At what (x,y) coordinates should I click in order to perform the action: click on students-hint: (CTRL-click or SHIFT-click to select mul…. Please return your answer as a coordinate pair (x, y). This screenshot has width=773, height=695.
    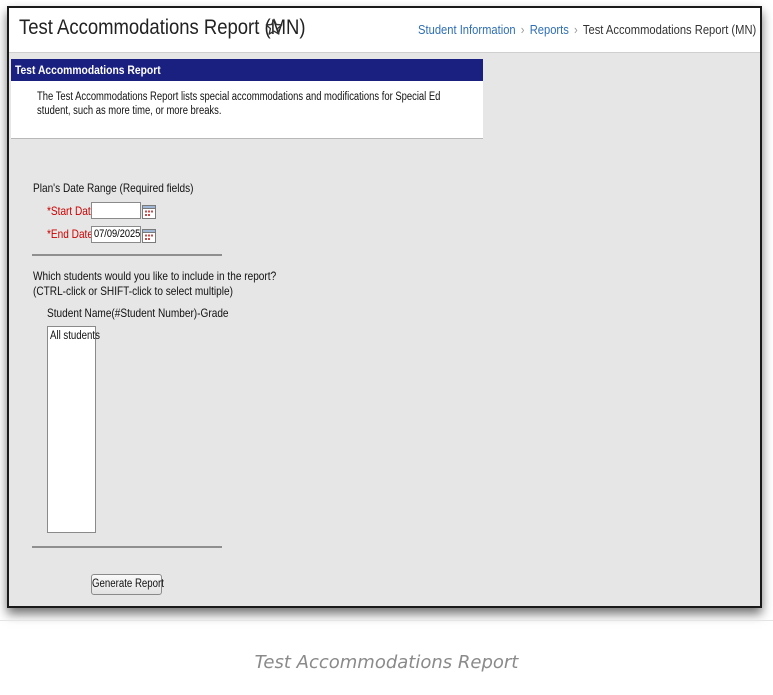
    Looking at the image, I should click on (133, 291).